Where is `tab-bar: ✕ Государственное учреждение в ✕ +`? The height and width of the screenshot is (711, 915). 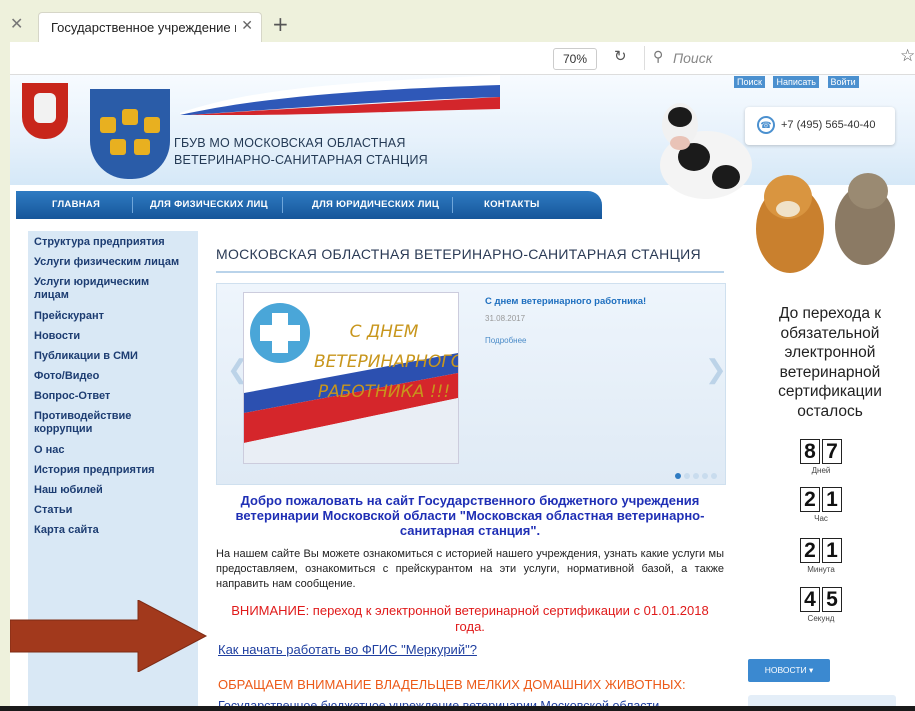
tab-bar: ✕ Государственное учреждение в ✕ + is located at coordinates (457, 21).